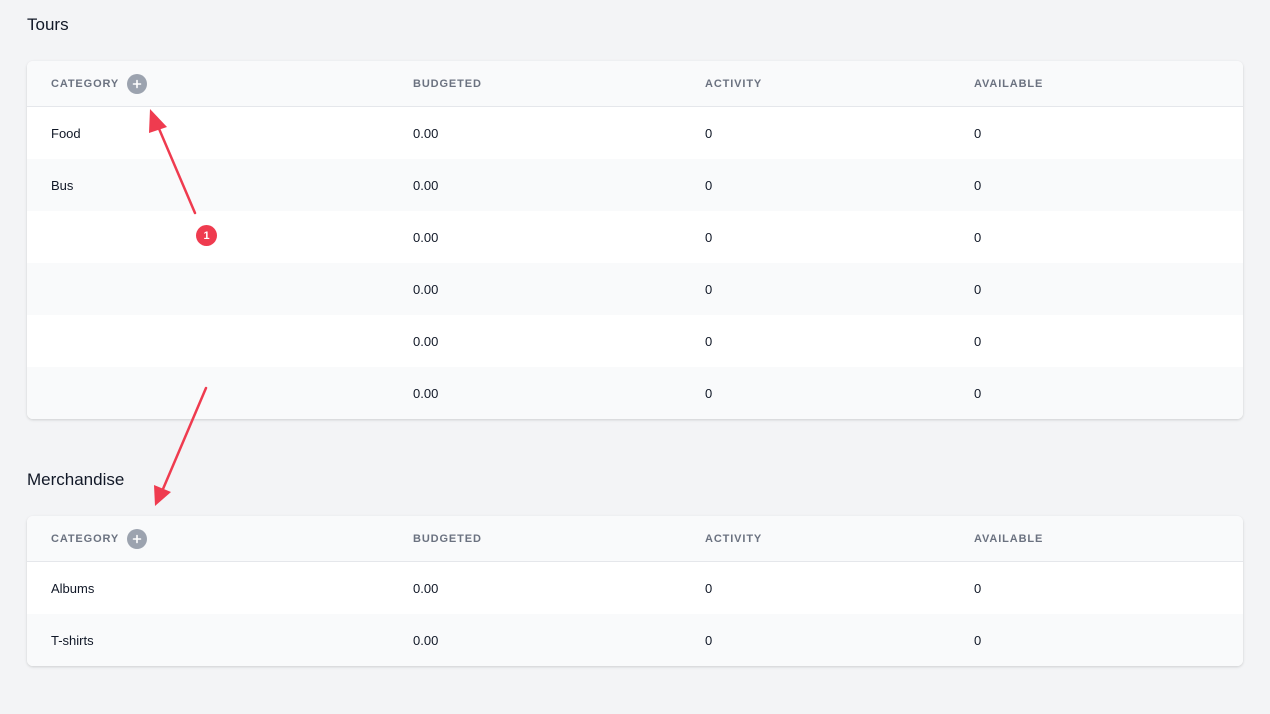 The width and height of the screenshot is (1270, 714). Describe the element at coordinates (76, 479) in the screenshot. I see `section-title-merchandise: Merchandise` at that location.